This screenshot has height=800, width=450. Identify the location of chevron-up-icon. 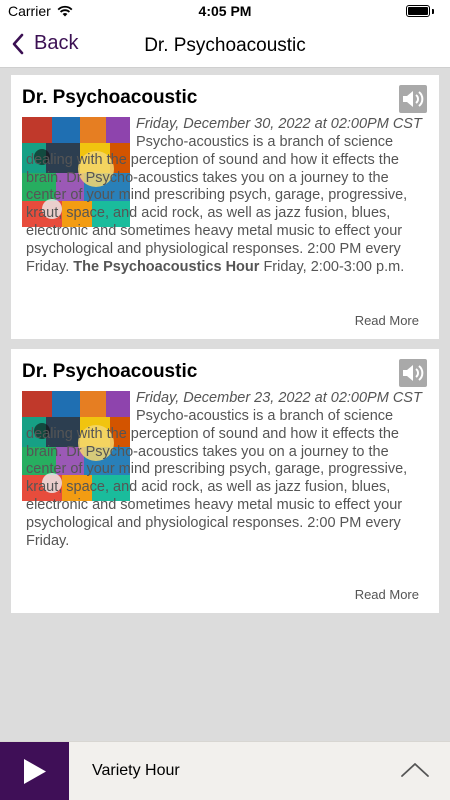
(415, 770).